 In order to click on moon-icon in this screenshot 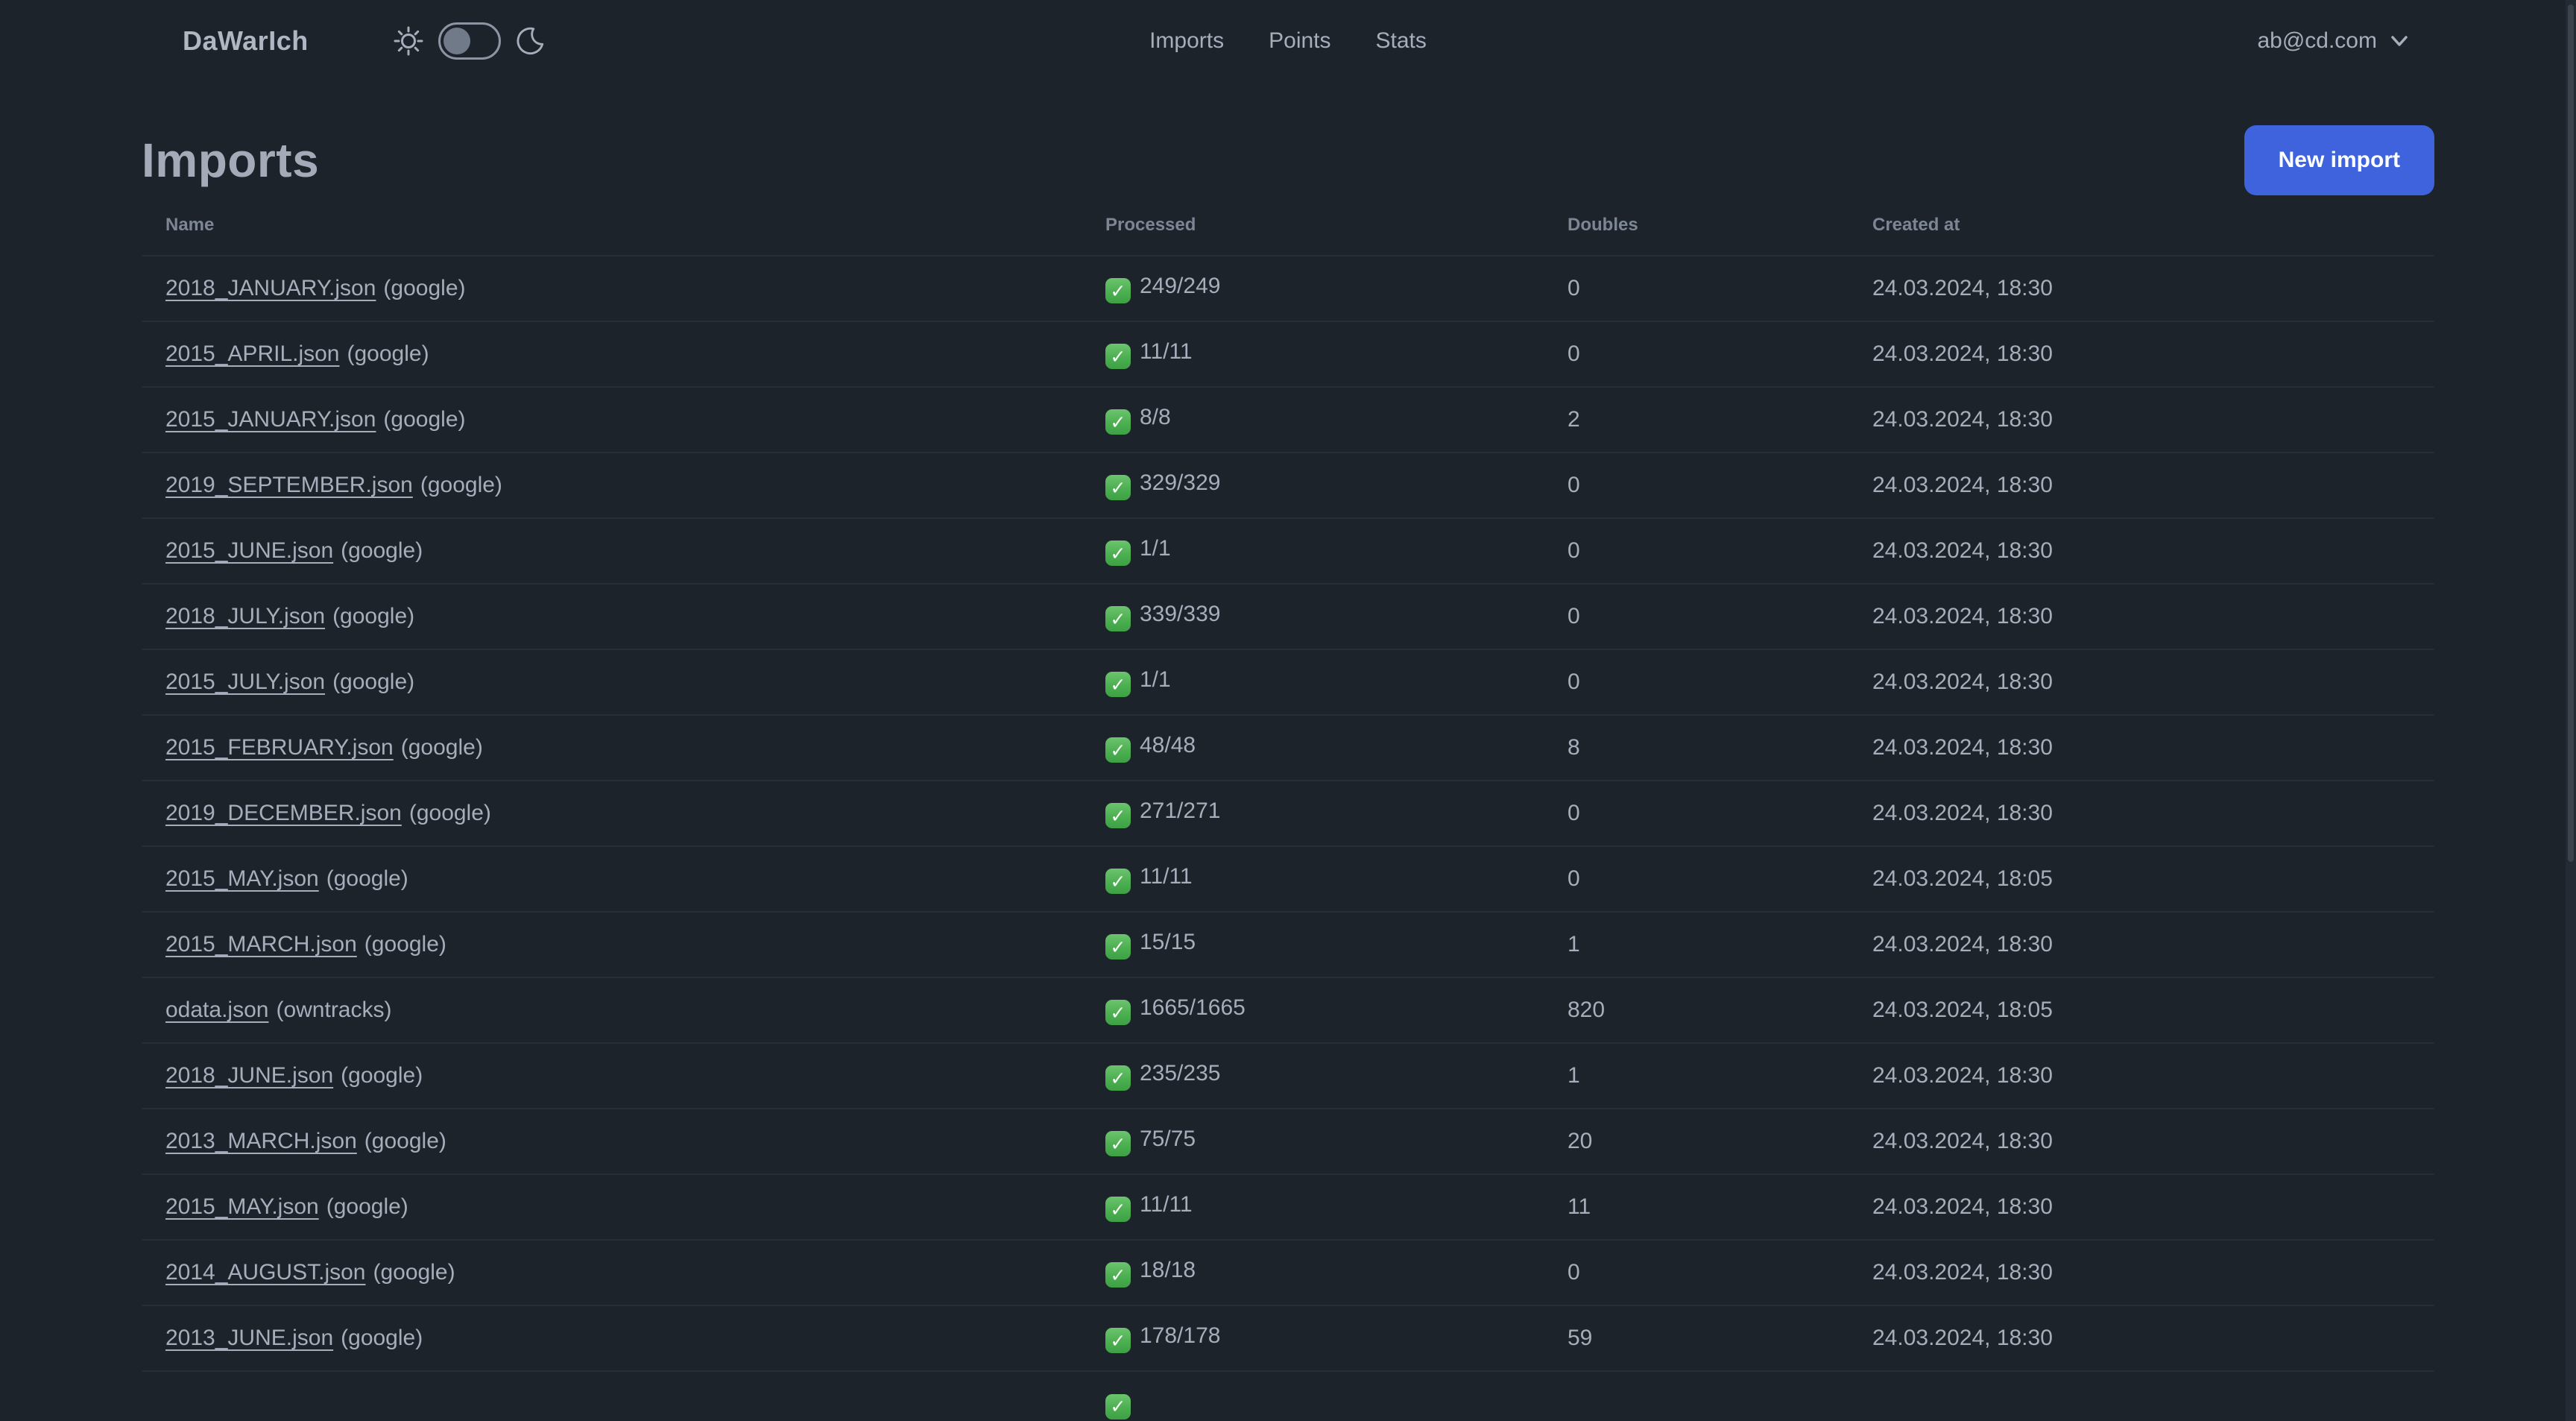, I will do `click(530, 41)`.